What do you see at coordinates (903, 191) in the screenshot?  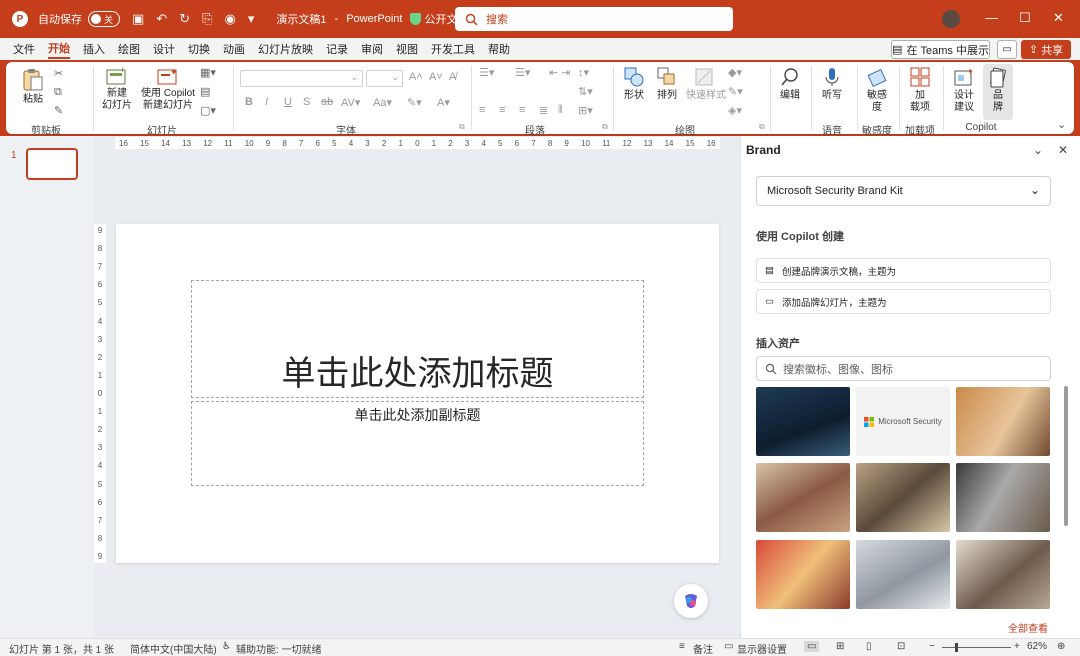 I see `brand-kit-select: Microsoft Security Brand Kit ⌄` at bounding box center [903, 191].